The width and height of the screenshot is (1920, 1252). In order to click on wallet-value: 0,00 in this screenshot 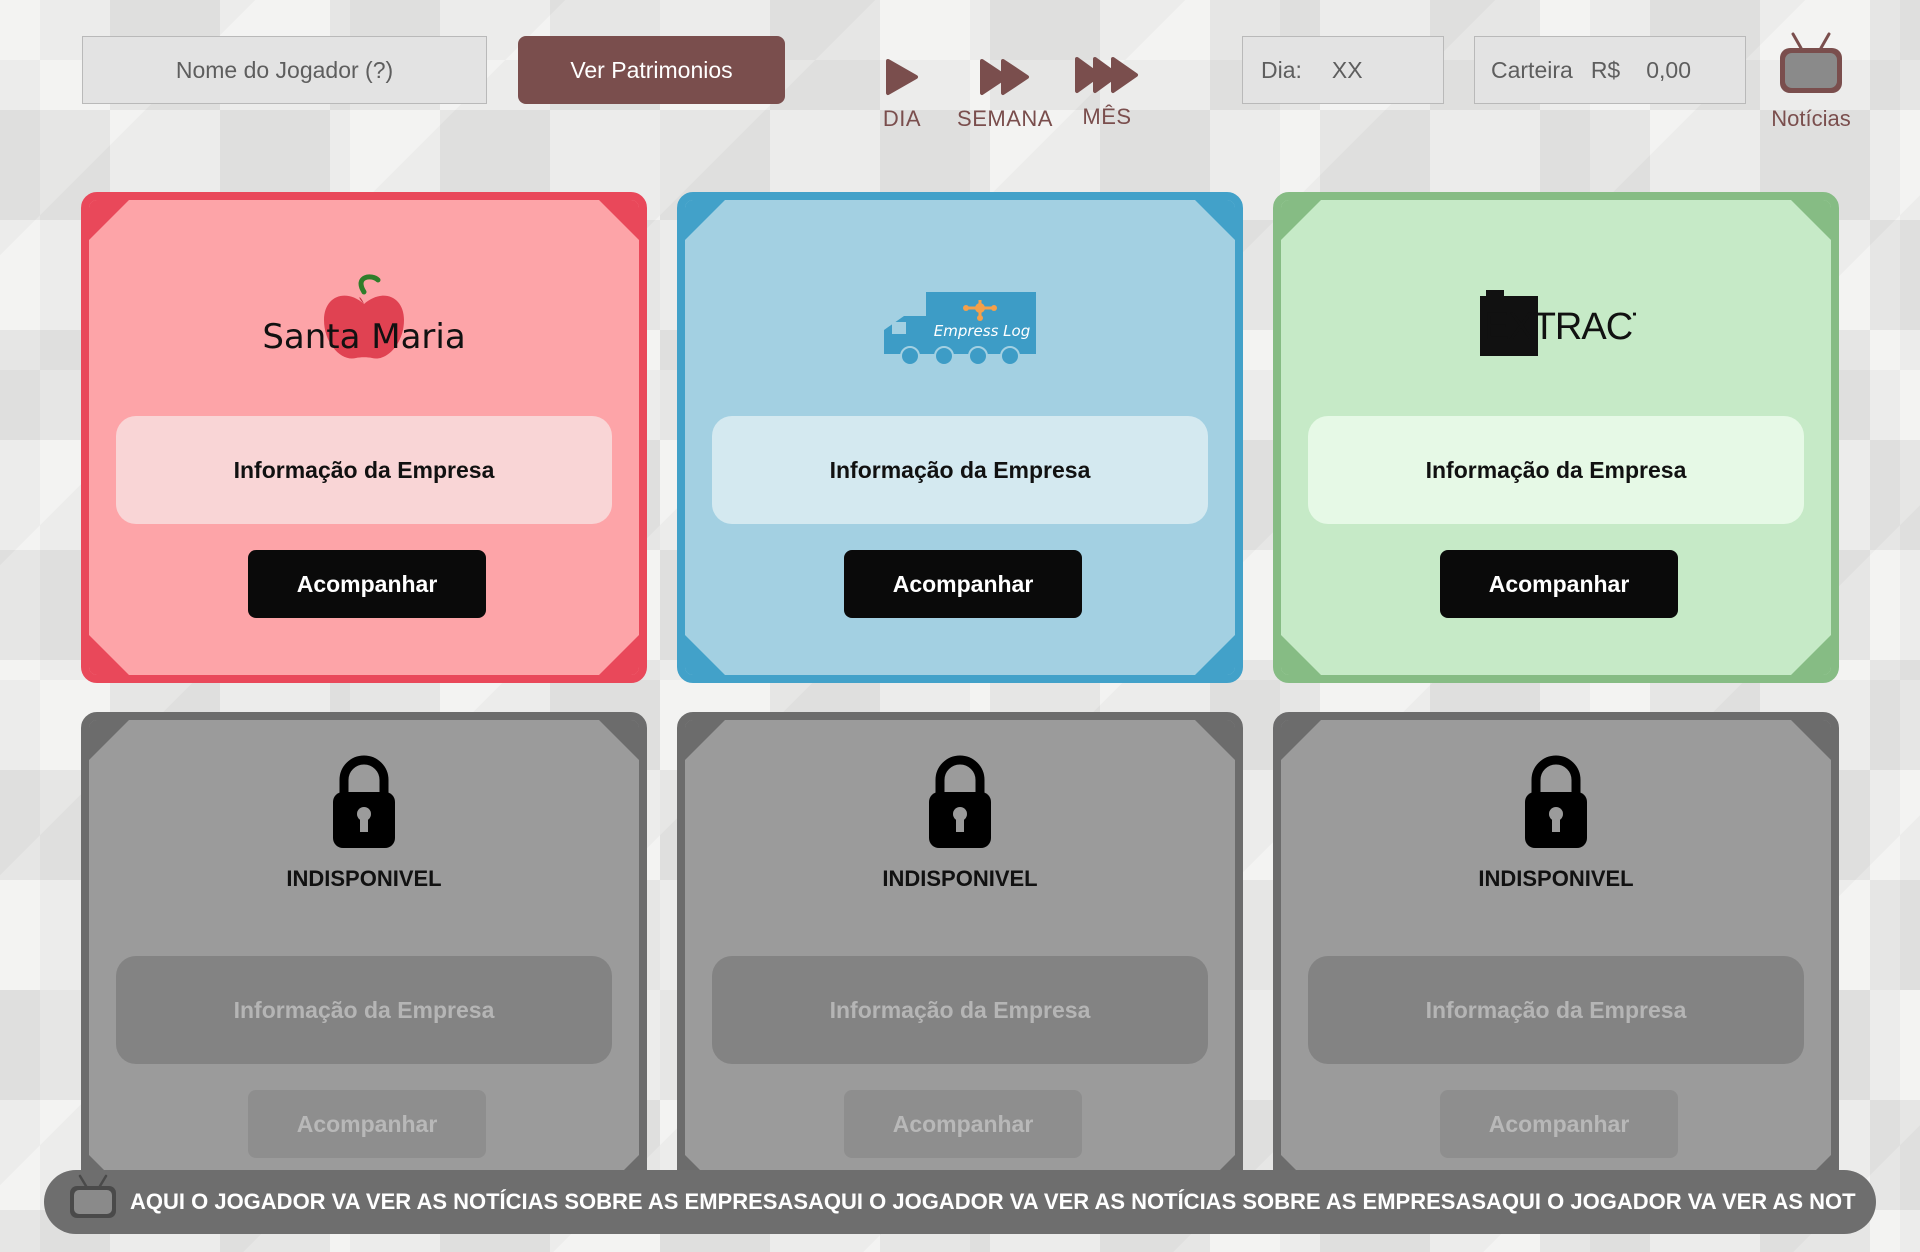, I will do `click(1668, 69)`.